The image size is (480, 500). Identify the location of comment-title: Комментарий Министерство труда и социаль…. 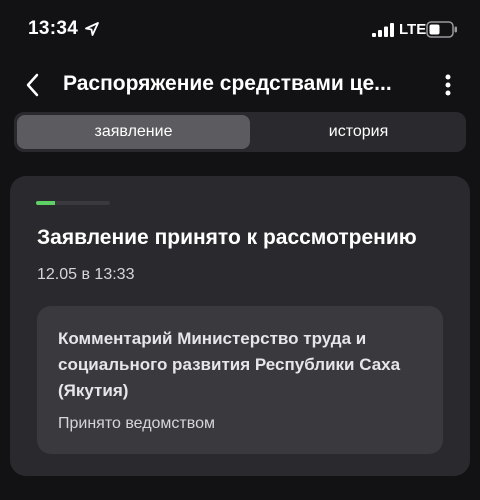
(229, 364).